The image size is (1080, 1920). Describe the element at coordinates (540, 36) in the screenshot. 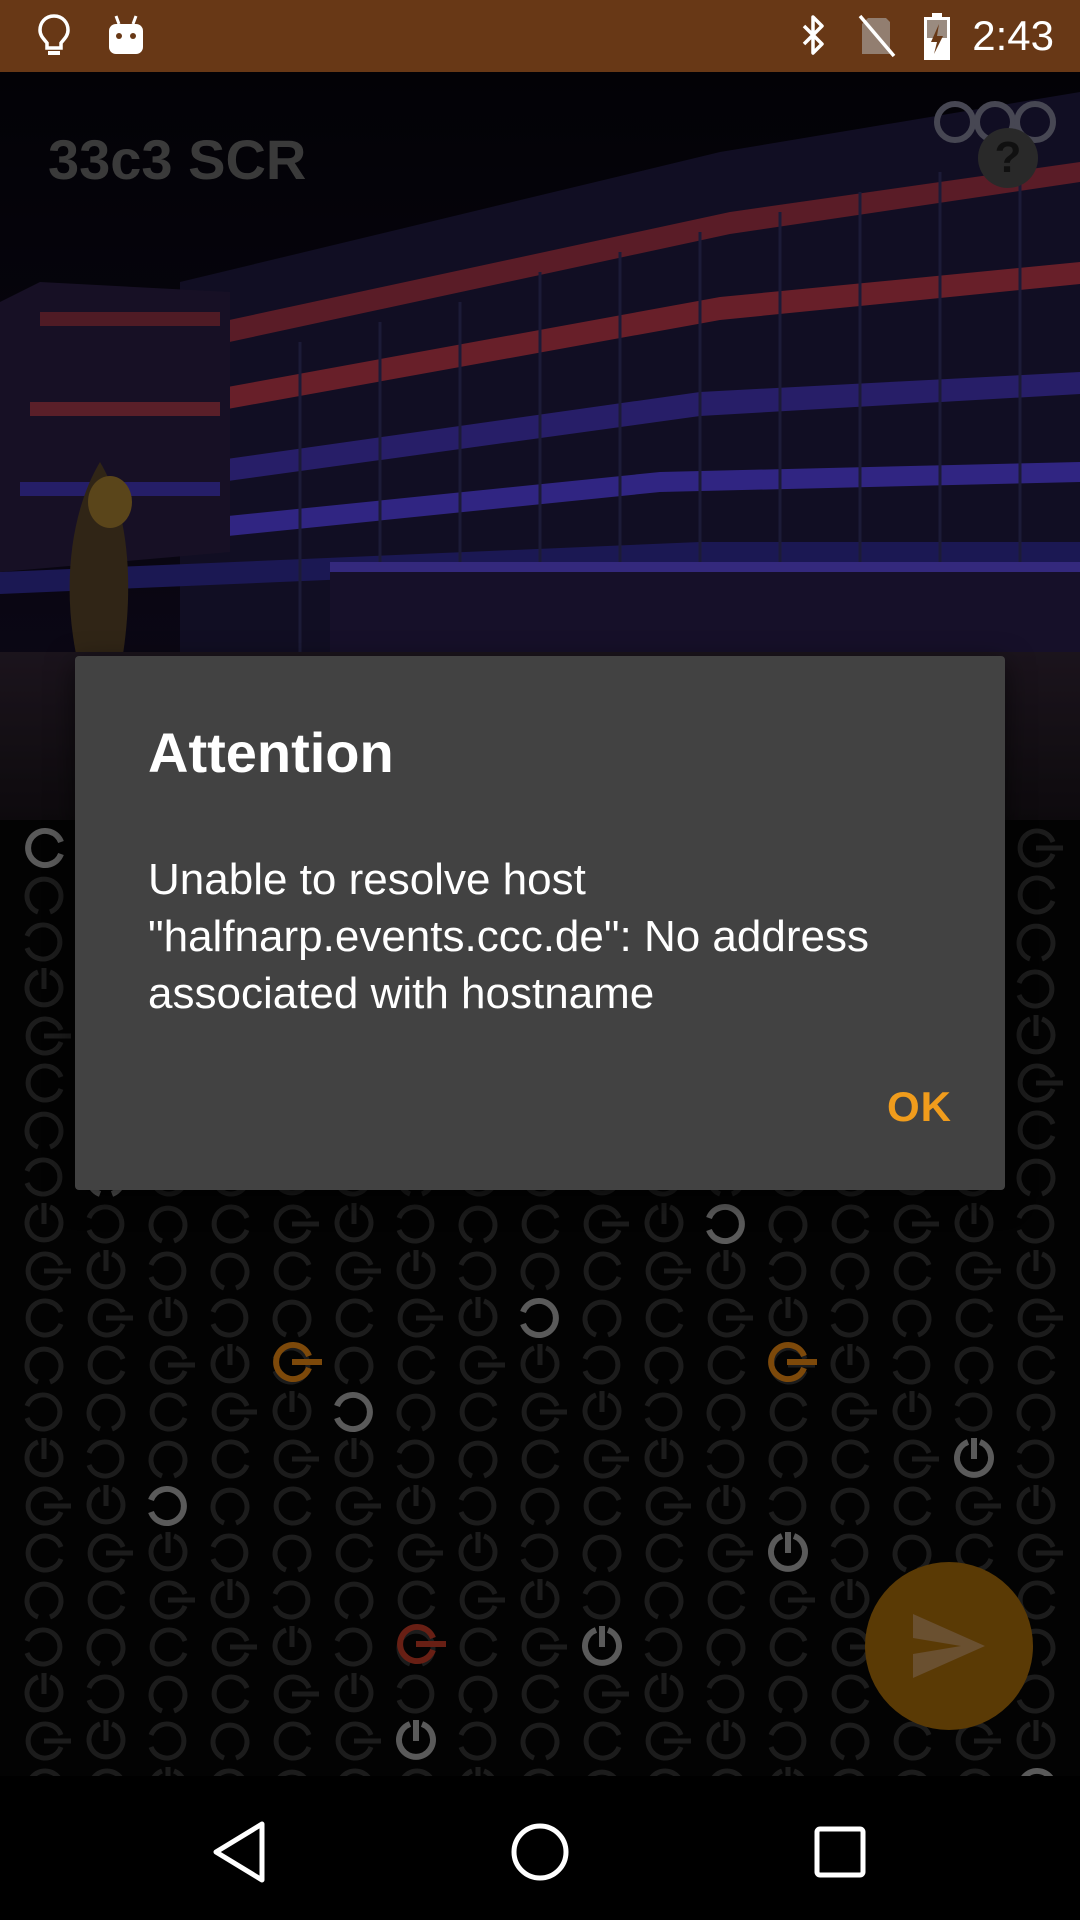

I see `status-bar: 2:43` at that location.